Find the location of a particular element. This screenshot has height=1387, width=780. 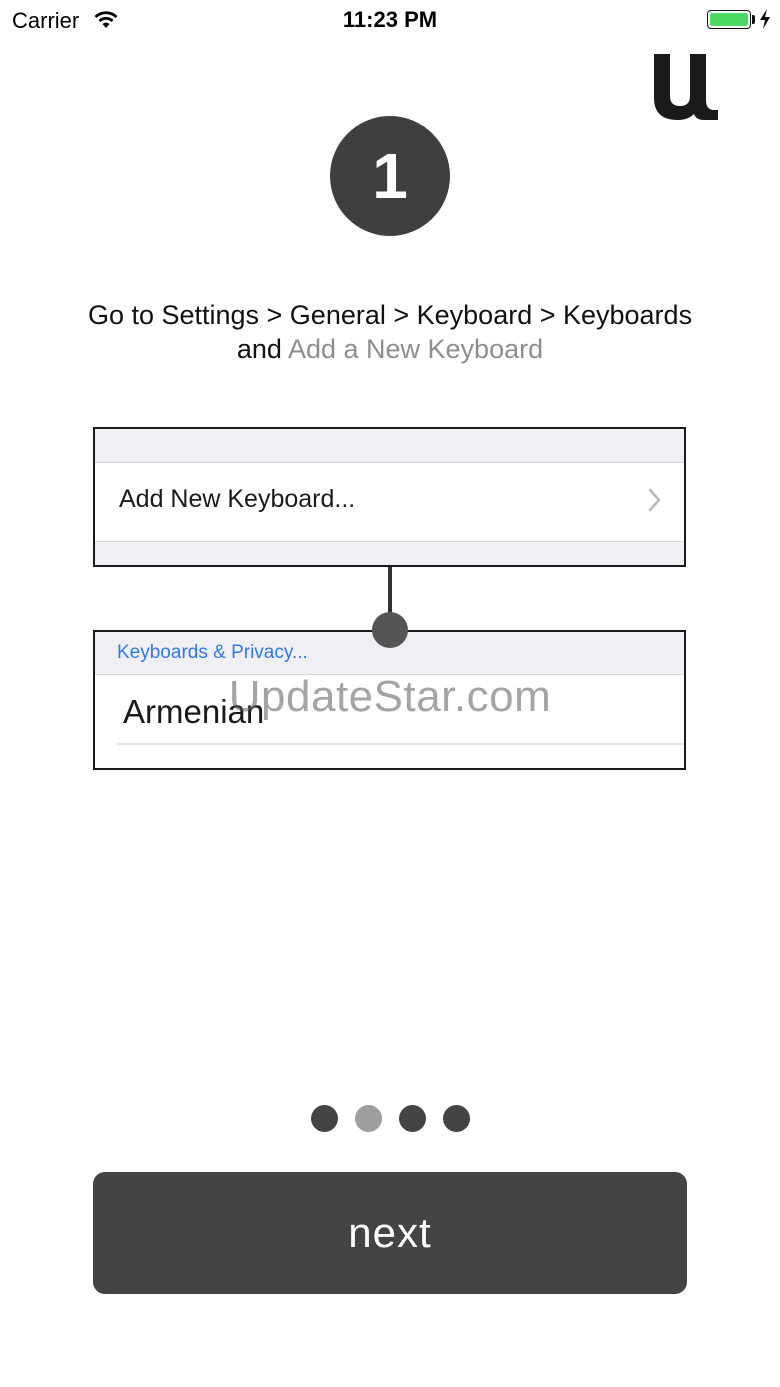

next-button: next is located at coordinates (390, 1233).